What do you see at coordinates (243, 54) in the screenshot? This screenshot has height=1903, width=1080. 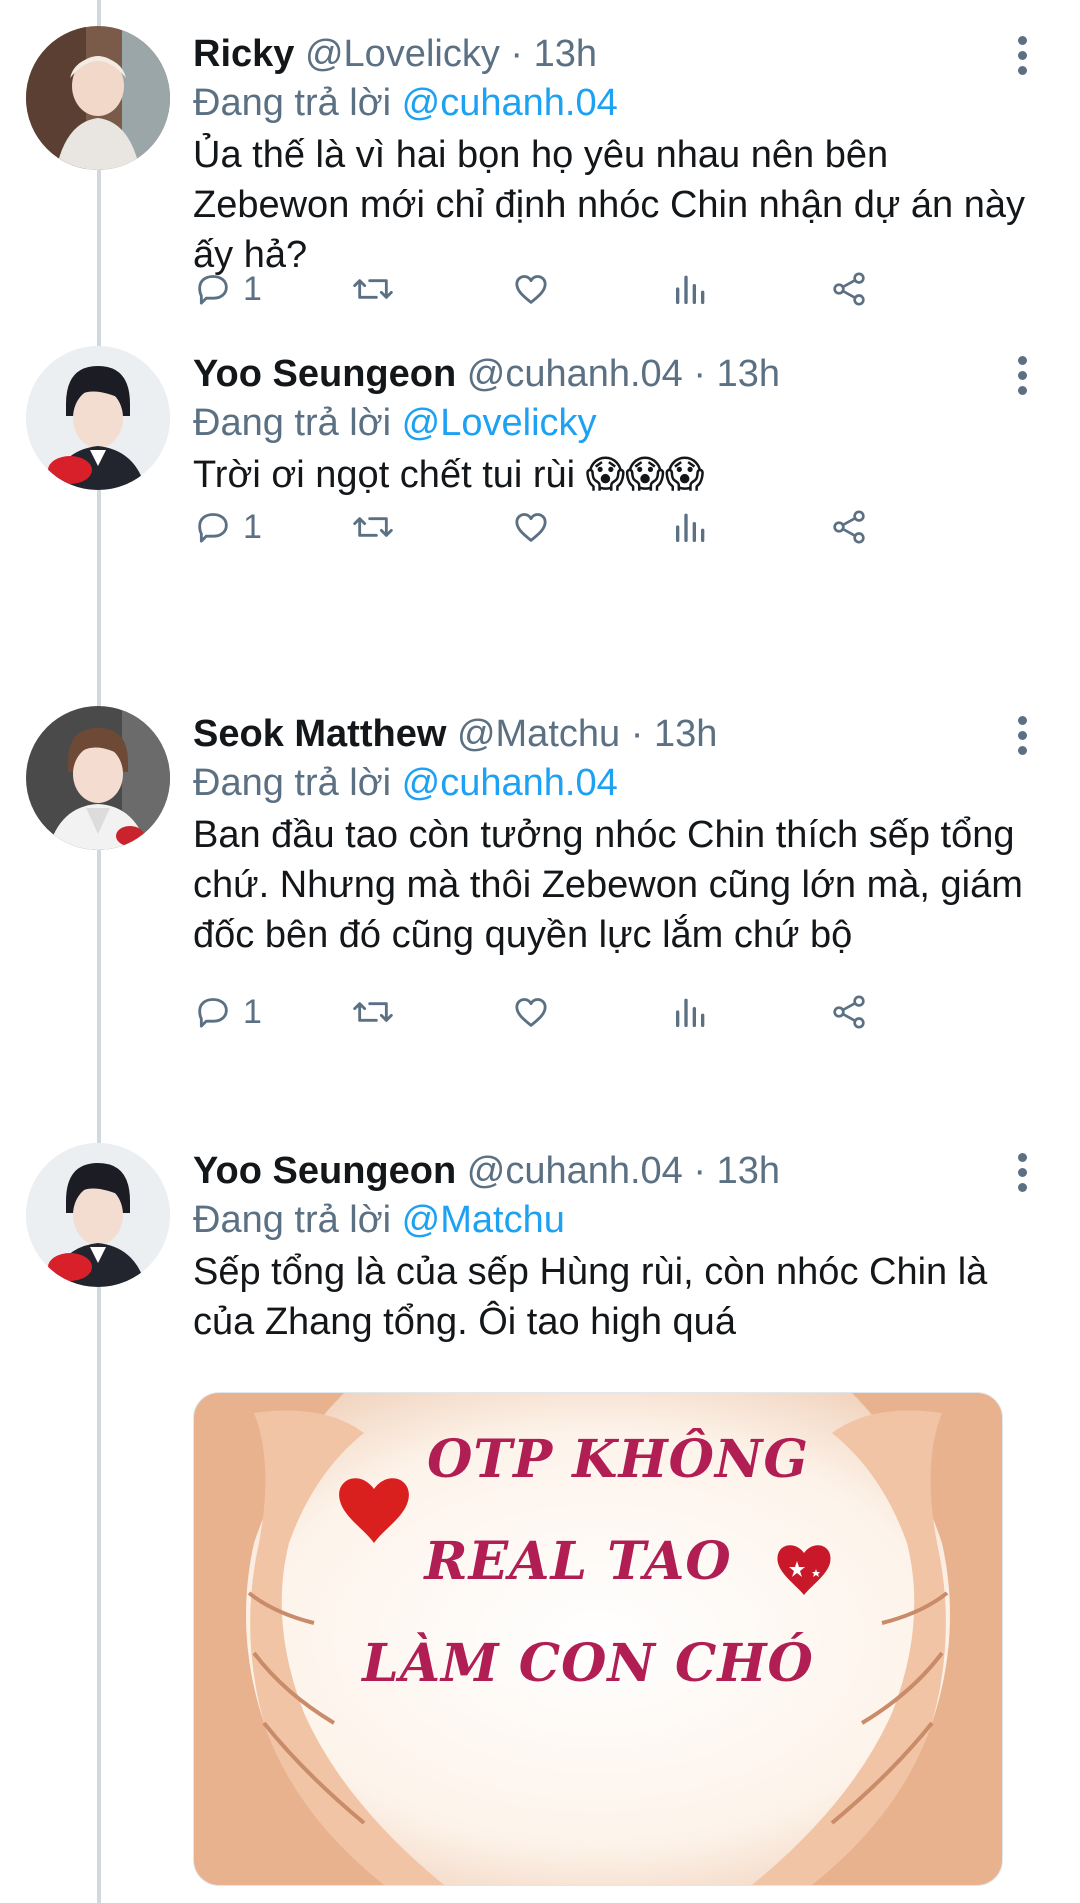 I see `display-name: Ricky` at bounding box center [243, 54].